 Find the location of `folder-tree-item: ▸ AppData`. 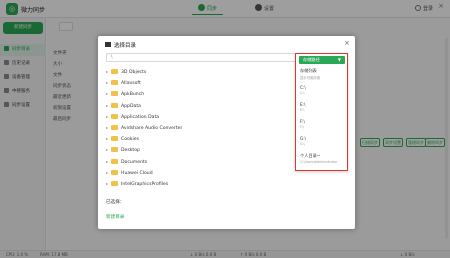

folder-tree-item: ▸ AppData is located at coordinates (144, 105).